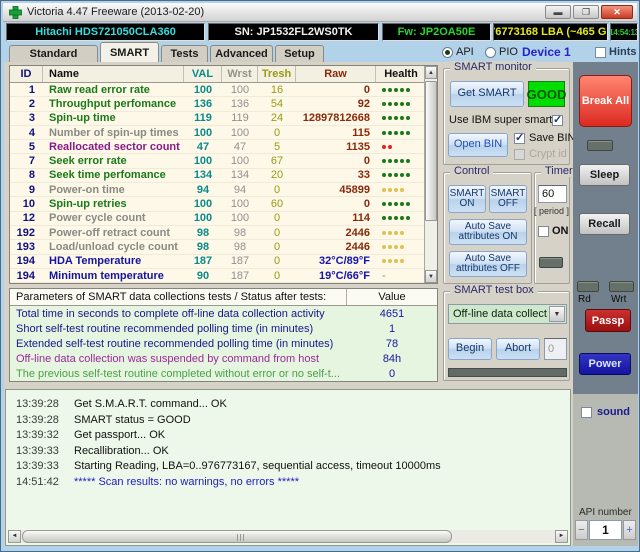  What do you see at coordinates (223, 219) in the screenshot?
I see `table-row: 12 Power cycle count 100 100 0 114` at bounding box center [223, 219].